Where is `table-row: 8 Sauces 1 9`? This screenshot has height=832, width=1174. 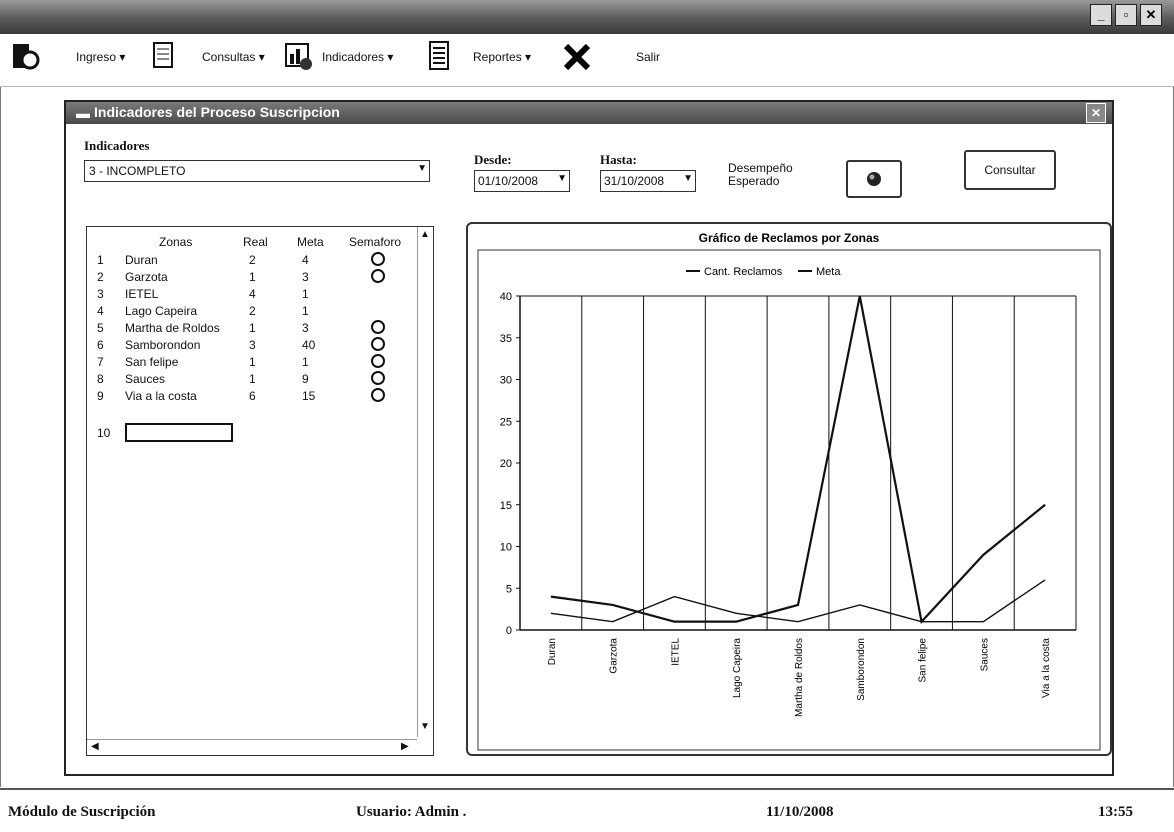
table-row: 8 Sauces 1 9 is located at coordinates (247, 379).